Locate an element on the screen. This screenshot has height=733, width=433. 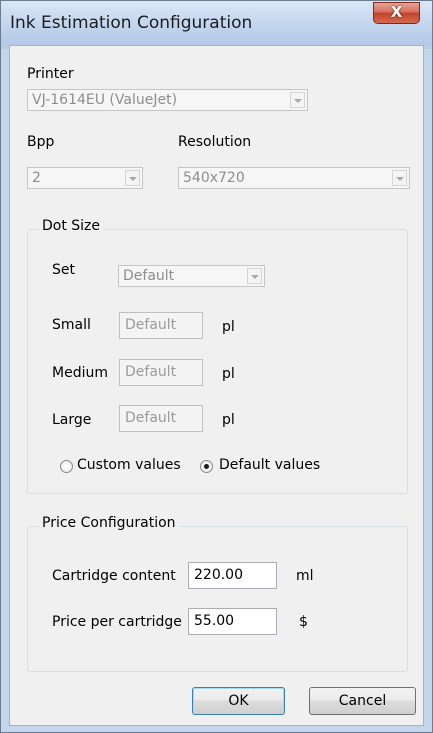
small-dot-input: Default is located at coordinates (161, 325).